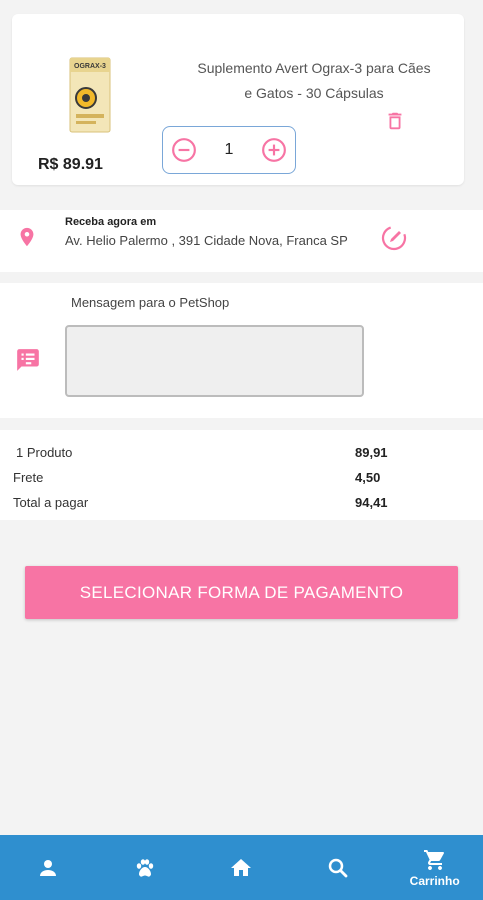 This screenshot has height=900, width=483. What do you see at coordinates (371, 452) in the screenshot?
I see `totals-value: 89,91` at bounding box center [371, 452].